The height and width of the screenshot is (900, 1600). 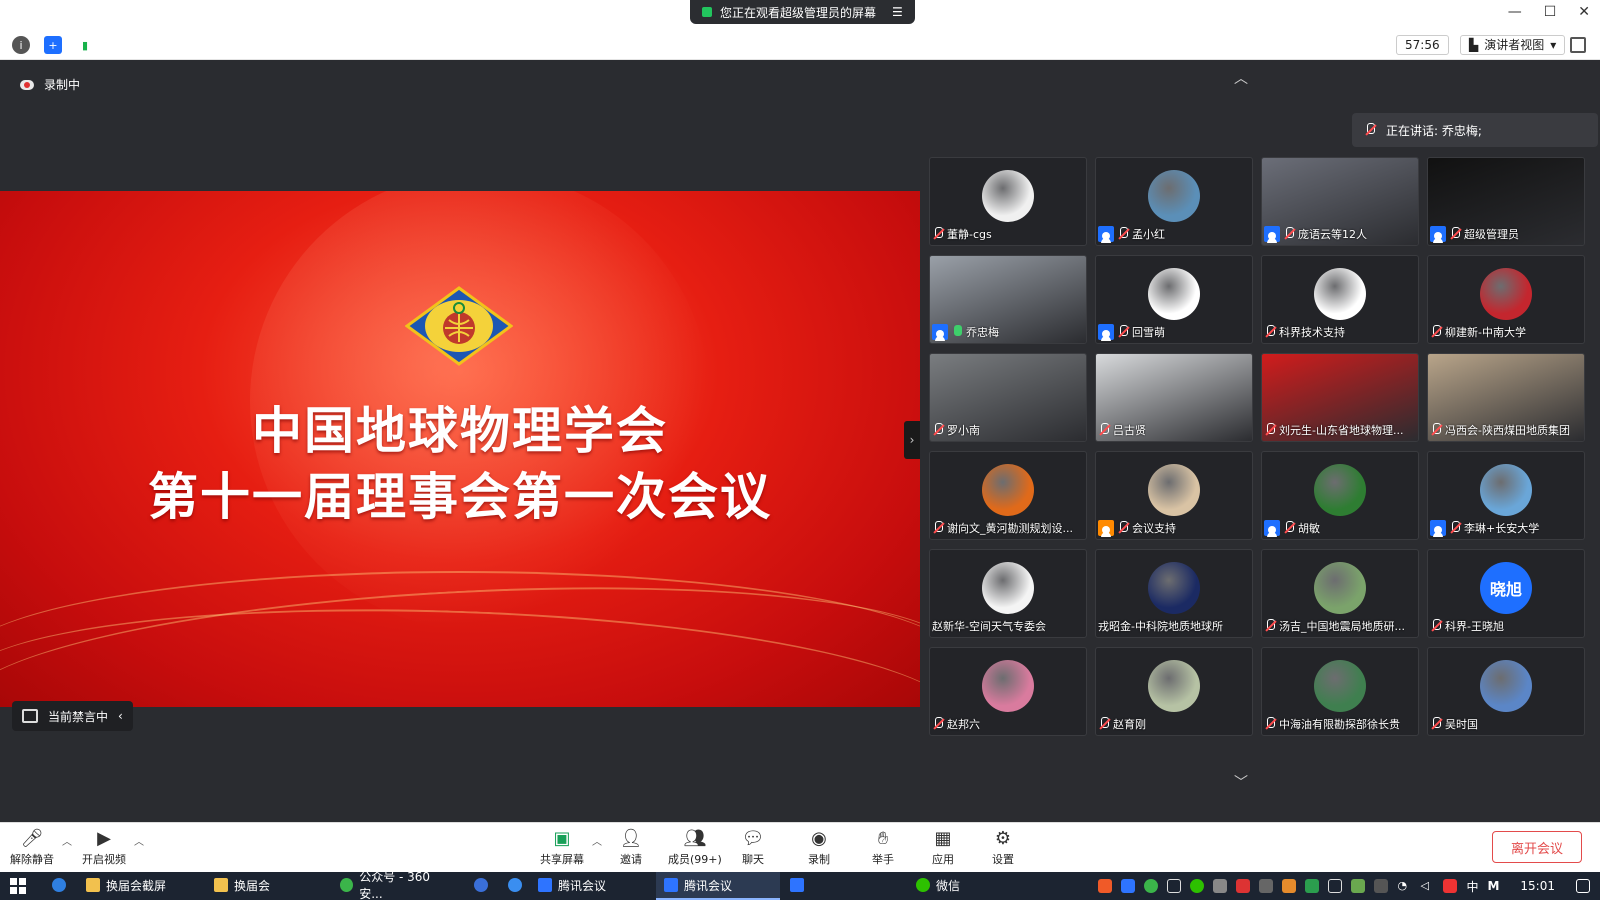 I want to click on ime-indicator: 中, so click(x=1472, y=886).